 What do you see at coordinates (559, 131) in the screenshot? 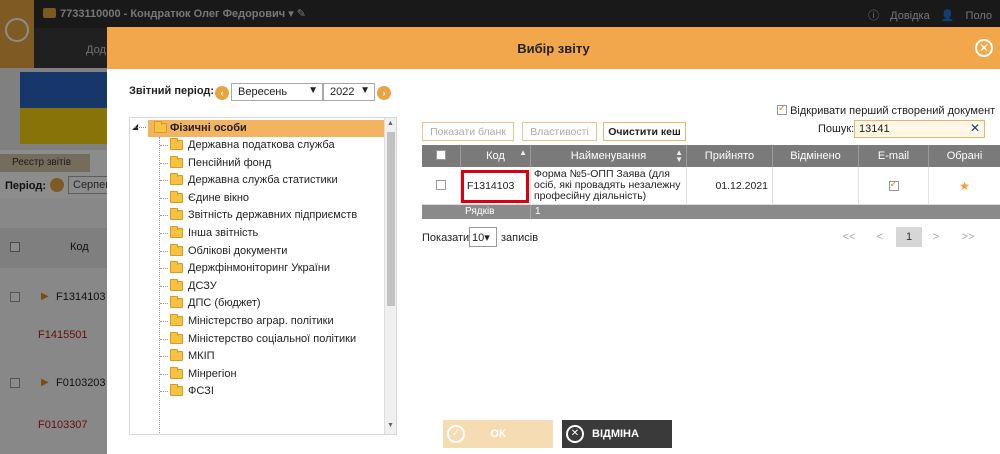
I see `properties-button: Властивості` at bounding box center [559, 131].